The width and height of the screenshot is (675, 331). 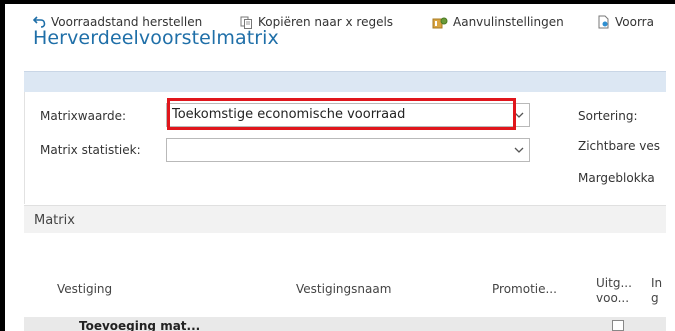 What do you see at coordinates (619, 146) in the screenshot?
I see `visible-label: Zichtbare ves` at bounding box center [619, 146].